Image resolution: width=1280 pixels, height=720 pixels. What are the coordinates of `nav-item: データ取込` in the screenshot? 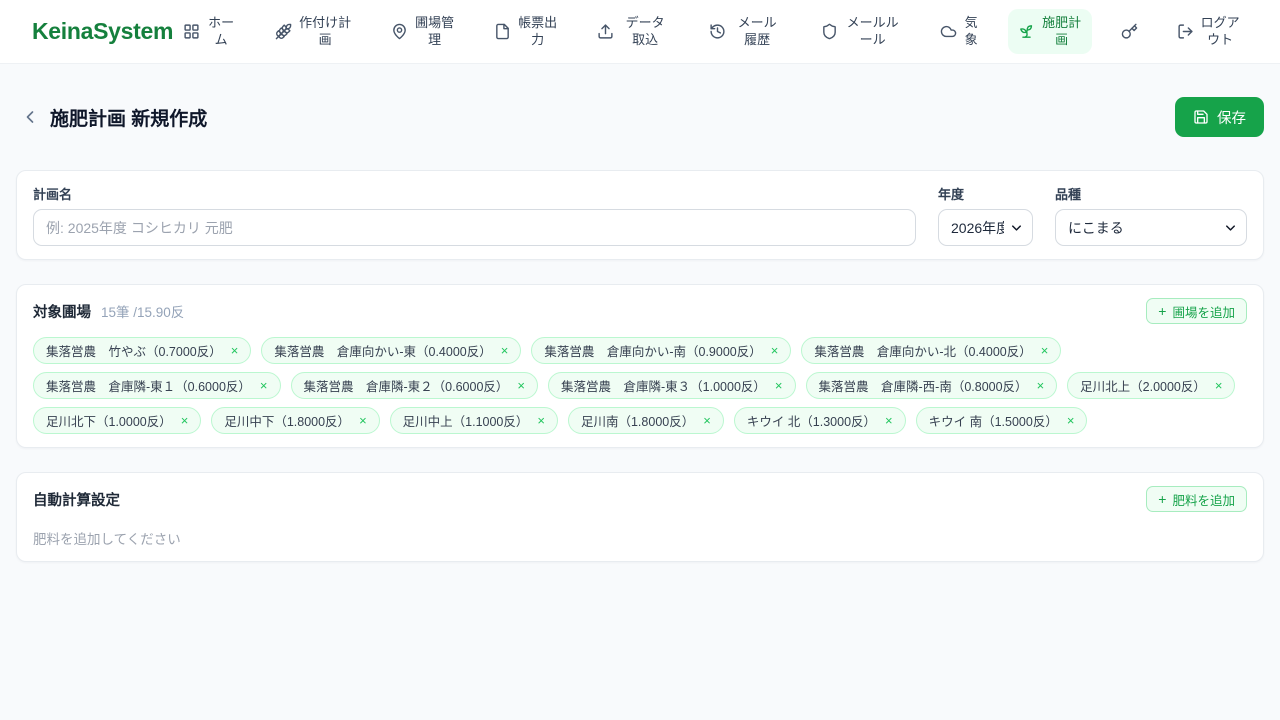 It's located at (633, 32).